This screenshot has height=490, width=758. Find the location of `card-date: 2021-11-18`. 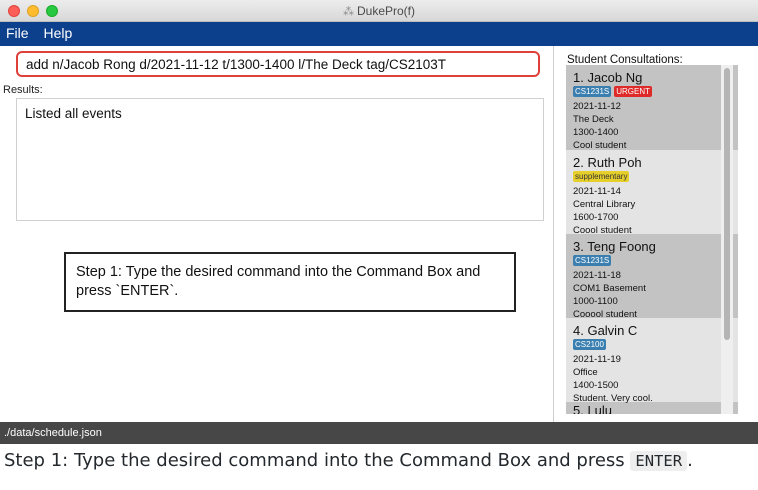

card-date: 2021-11-18 is located at coordinates (597, 275).